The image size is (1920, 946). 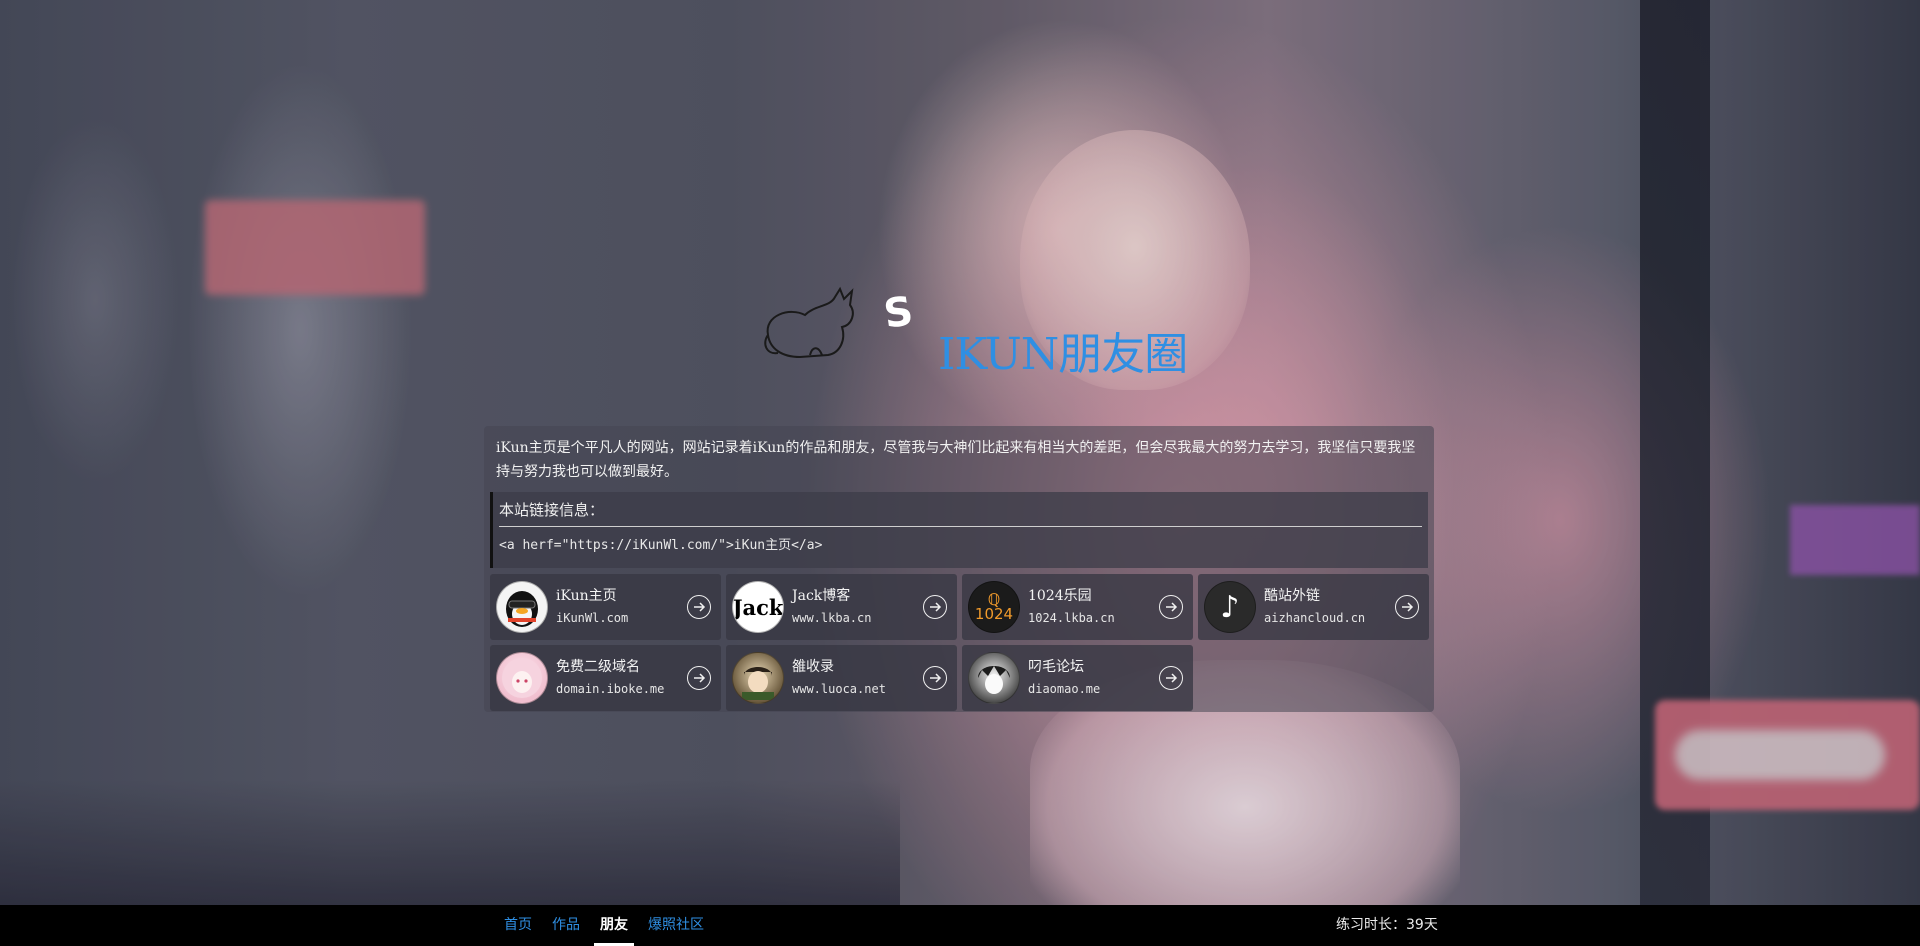 What do you see at coordinates (1056, 667) in the screenshot?
I see `friend-name: 叼毛论坛` at bounding box center [1056, 667].